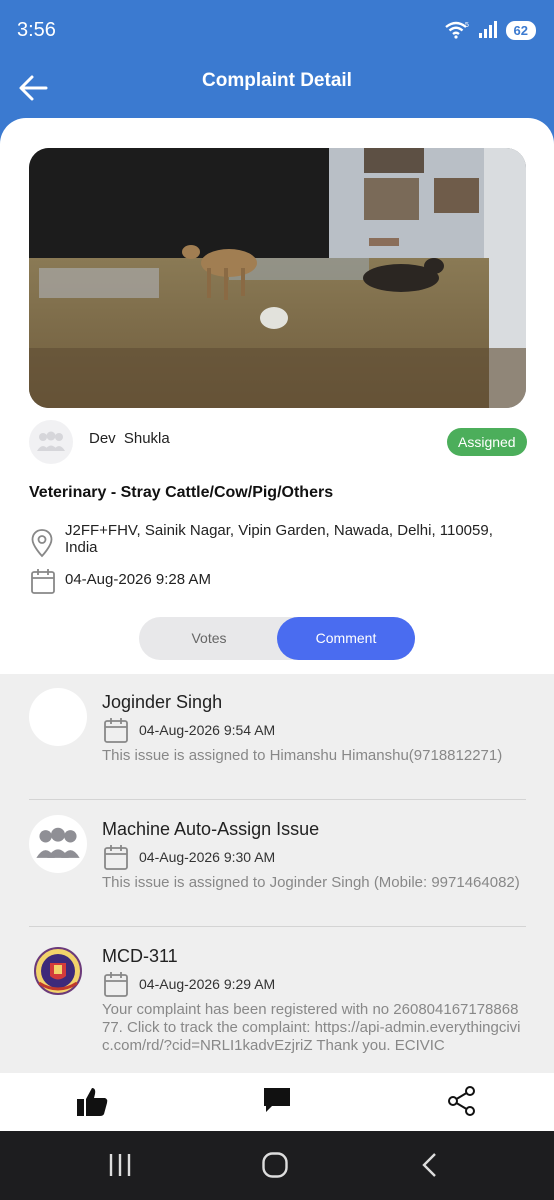 The width and height of the screenshot is (554, 1200). Describe the element at coordinates (207, 730) in the screenshot. I see `comment-time: 04-Aug-2026 9:54 AM` at that location.